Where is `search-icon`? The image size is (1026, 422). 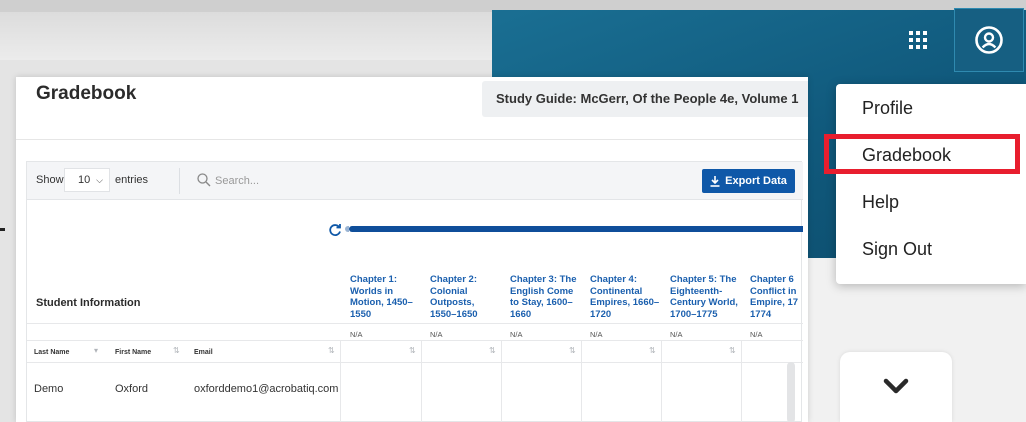
search-icon is located at coordinates (204, 180).